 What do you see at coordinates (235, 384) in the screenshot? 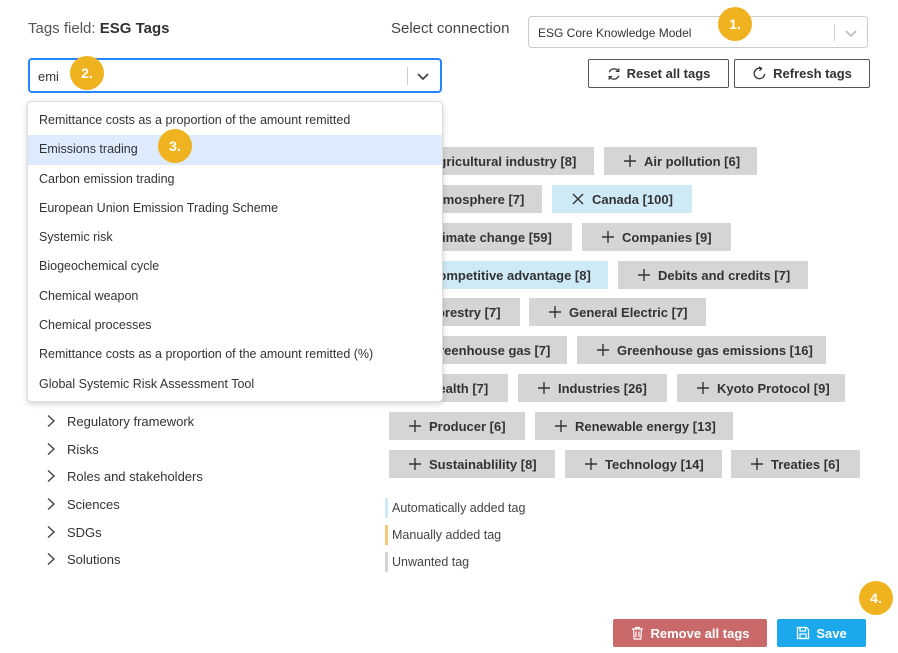
I see `dropdown-option: Global Systemic Risk Assessment Tool` at bounding box center [235, 384].